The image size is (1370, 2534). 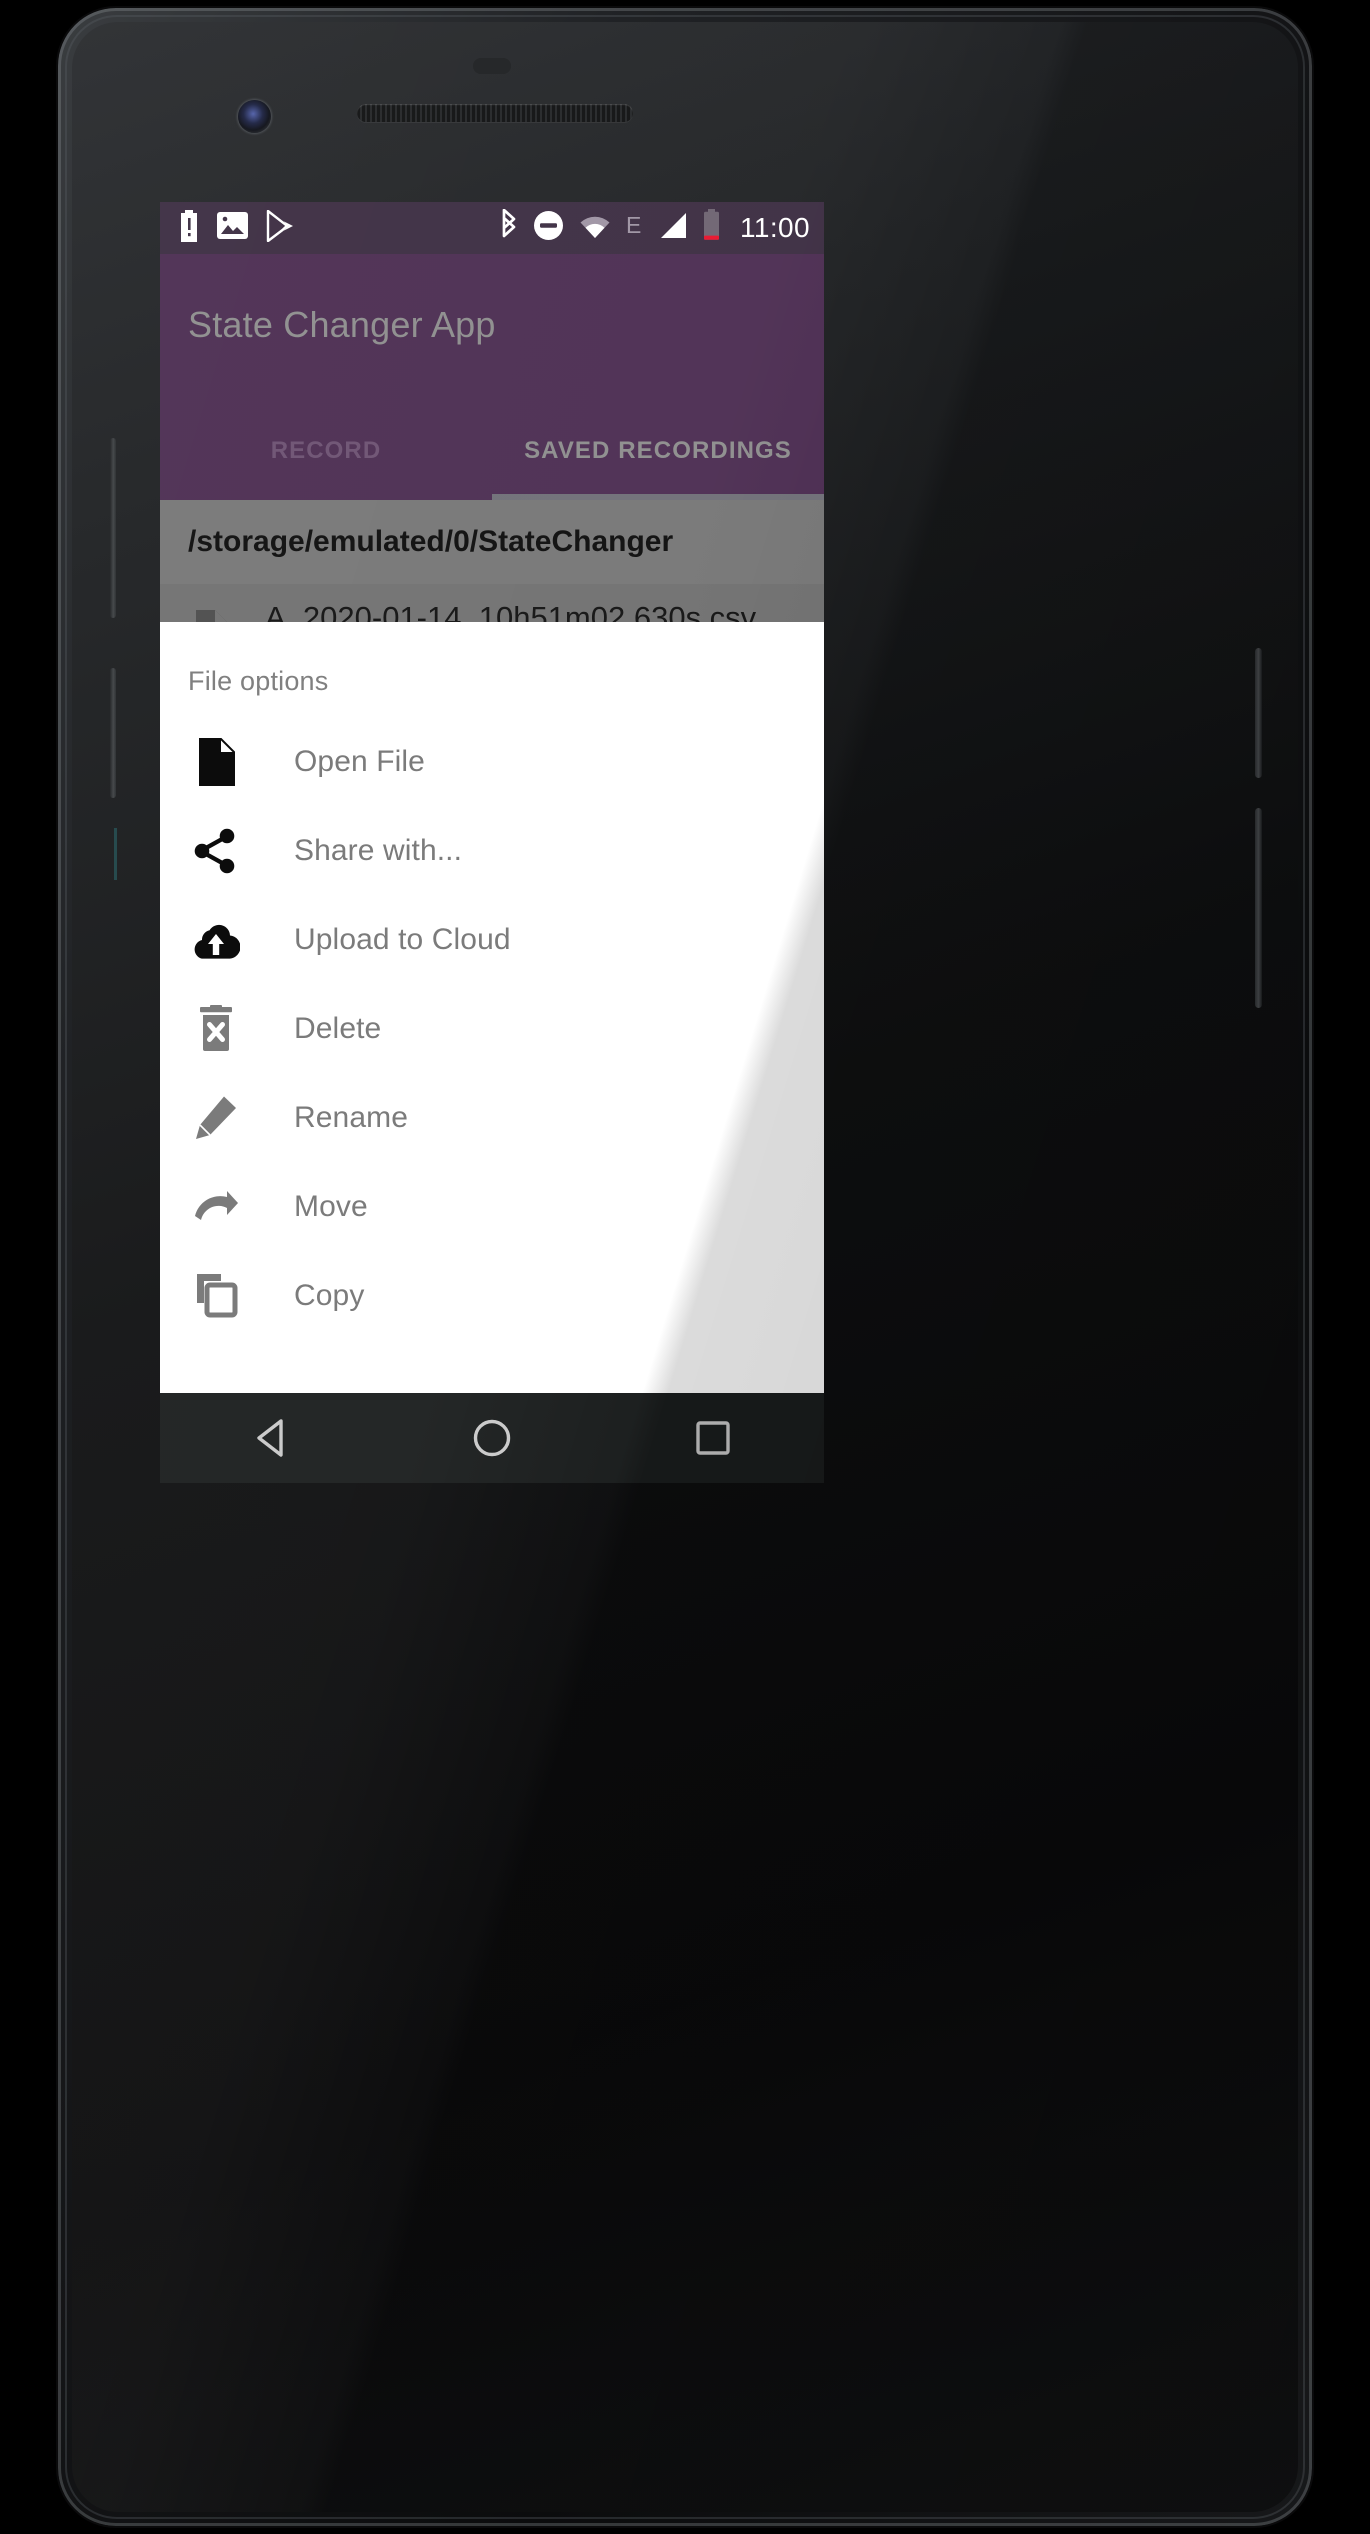 I want to click on battery-alert-icon, so click(x=189, y=228).